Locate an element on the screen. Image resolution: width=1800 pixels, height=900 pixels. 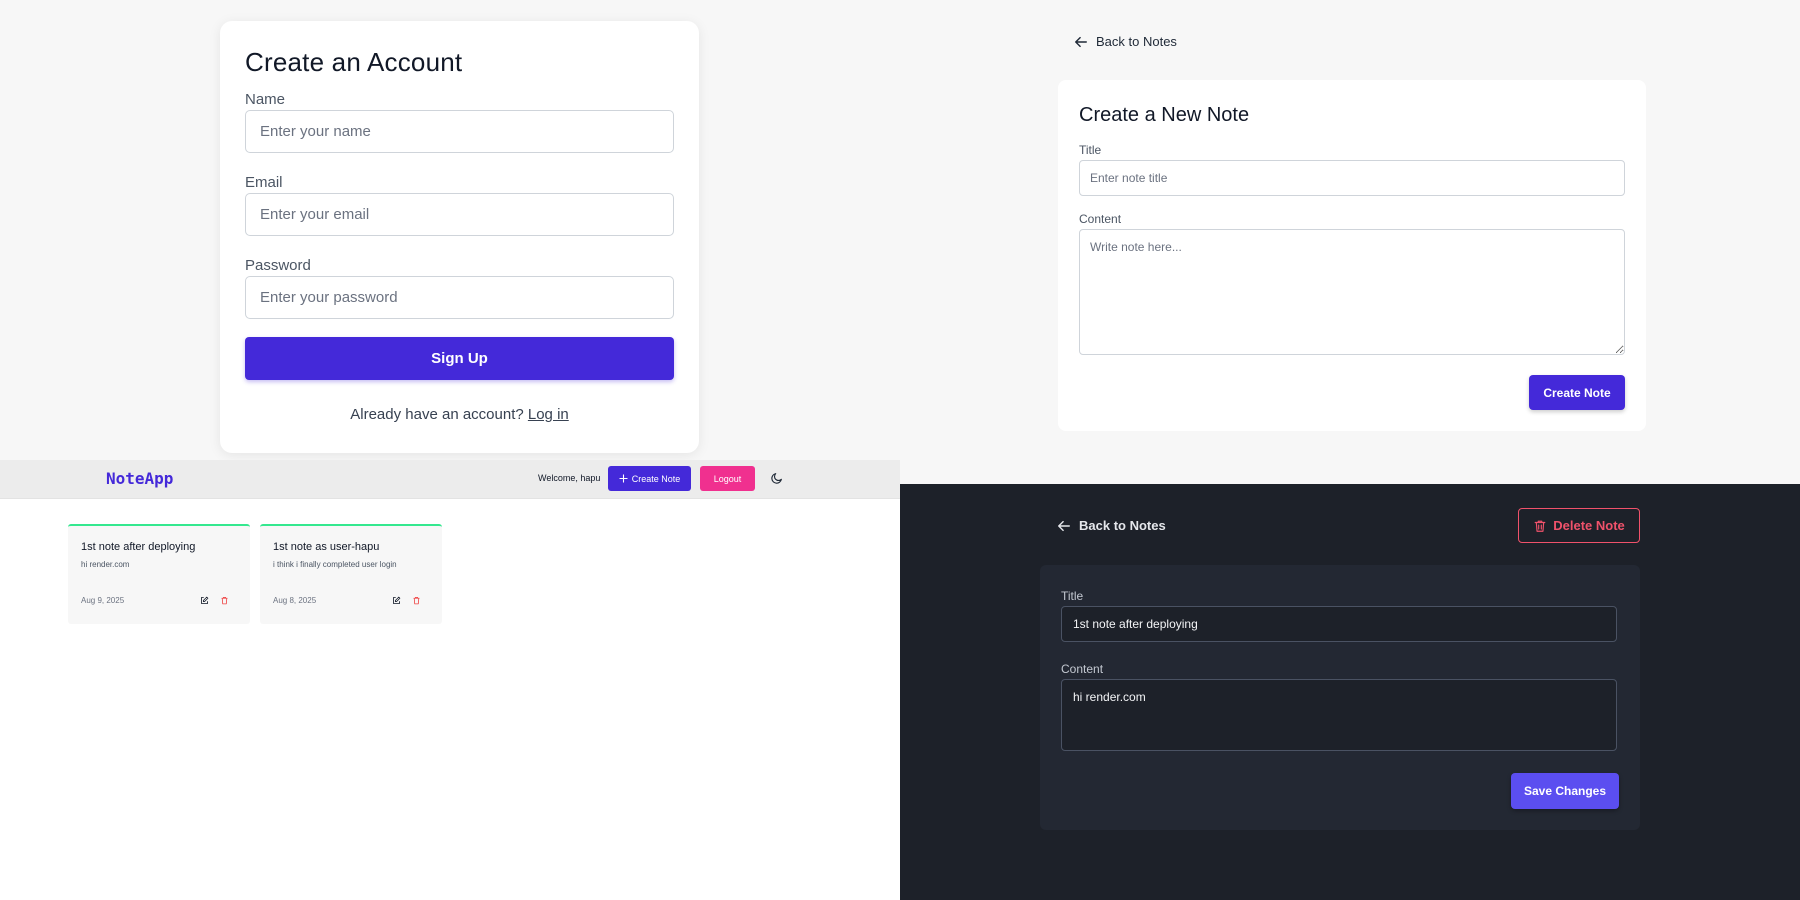
signup-footer: Already have an account? Log in is located at coordinates (459, 414).